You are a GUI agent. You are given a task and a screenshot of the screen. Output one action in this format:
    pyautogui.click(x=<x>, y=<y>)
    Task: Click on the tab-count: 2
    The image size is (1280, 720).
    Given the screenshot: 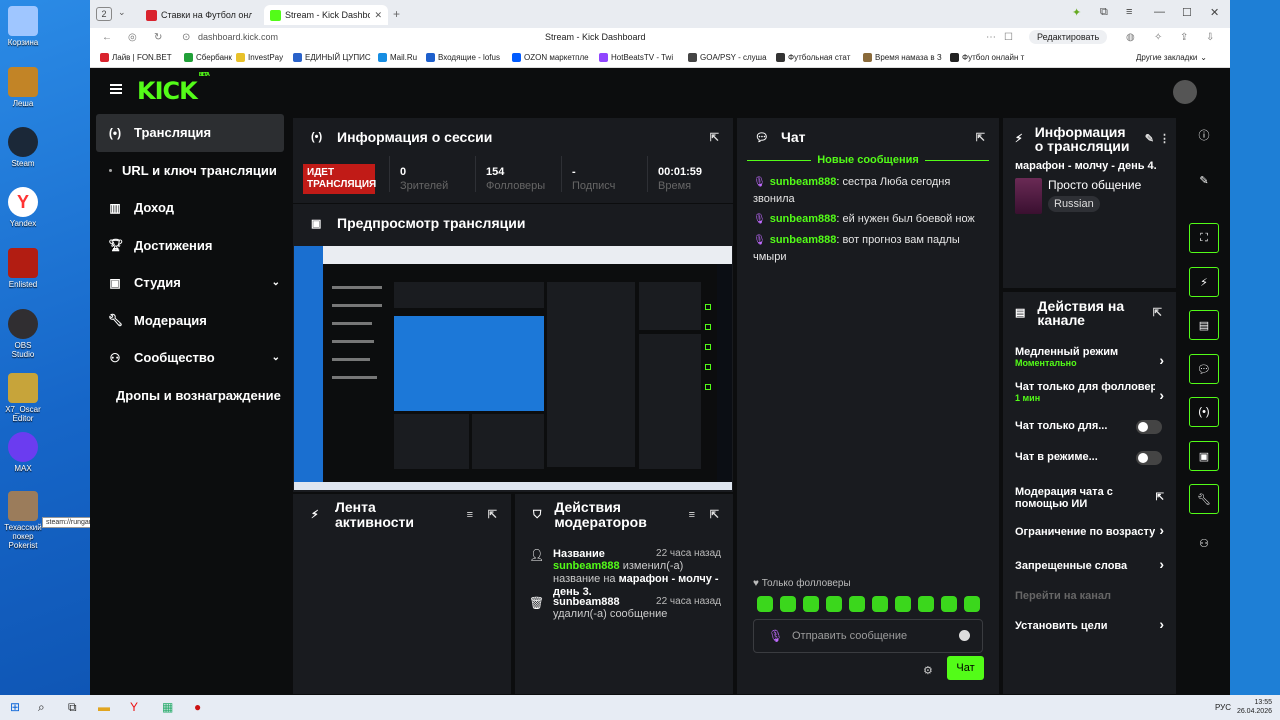 What is the action you would take?
    pyautogui.click(x=104, y=14)
    